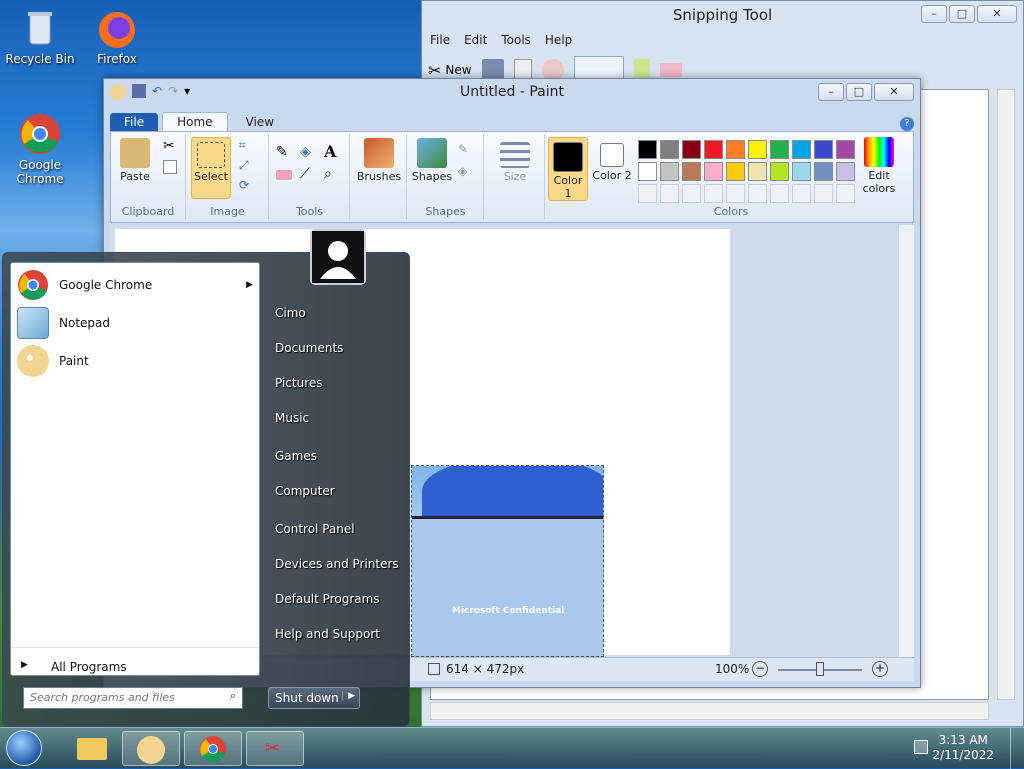  I want to click on help-icon: ?, so click(907, 124).